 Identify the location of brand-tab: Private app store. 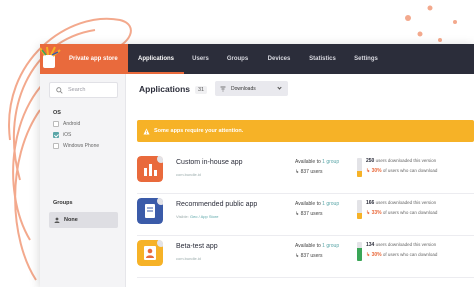
(84, 59).